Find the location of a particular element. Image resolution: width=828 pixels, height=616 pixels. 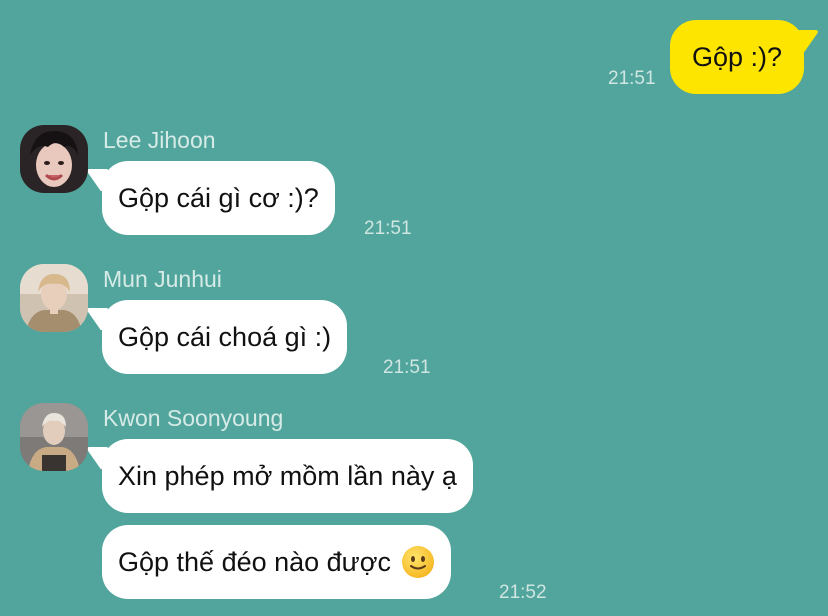

avatar-mun-junhui-image is located at coordinates (54, 298).